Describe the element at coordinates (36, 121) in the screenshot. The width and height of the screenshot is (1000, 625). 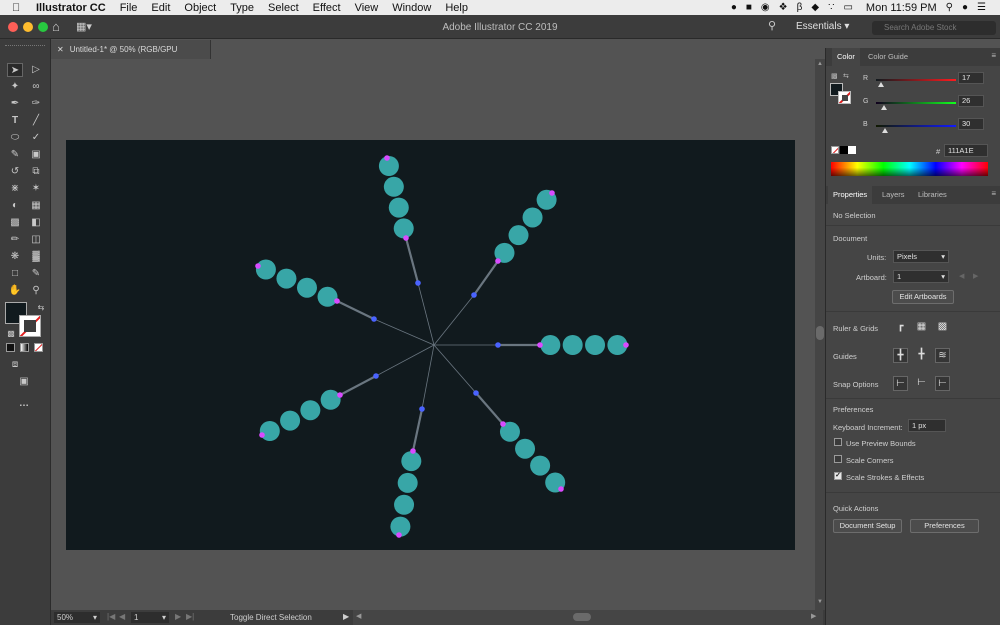
I see `line-segment-tool-icon: ╱` at that location.